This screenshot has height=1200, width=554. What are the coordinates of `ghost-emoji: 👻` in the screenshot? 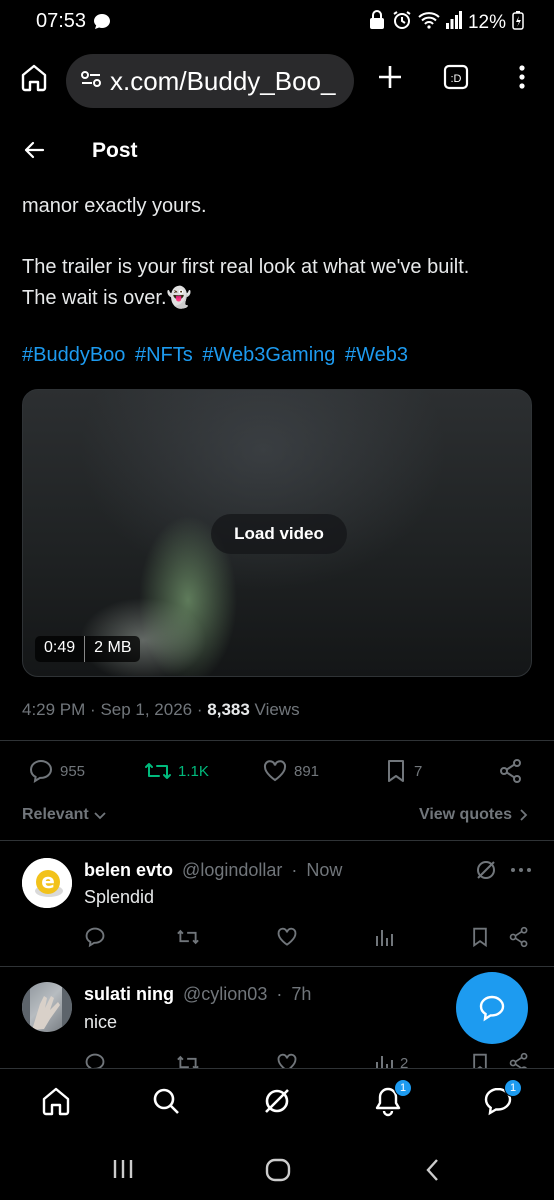 It's located at (179, 298).